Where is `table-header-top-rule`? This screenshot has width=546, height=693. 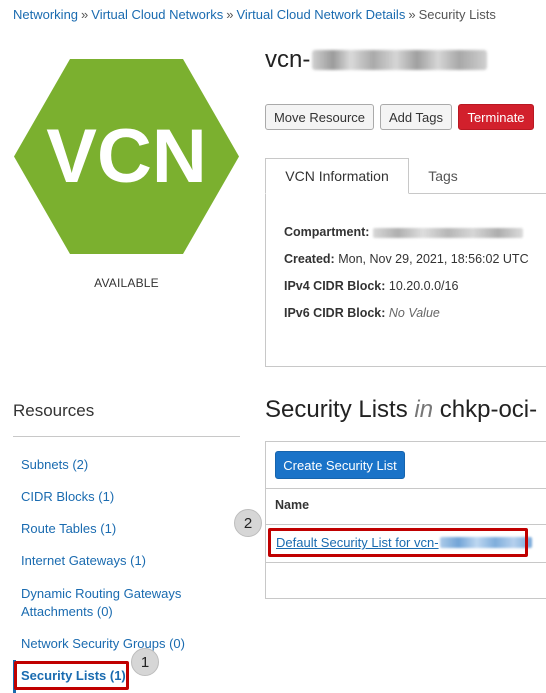 table-header-top-rule is located at coordinates (406, 488).